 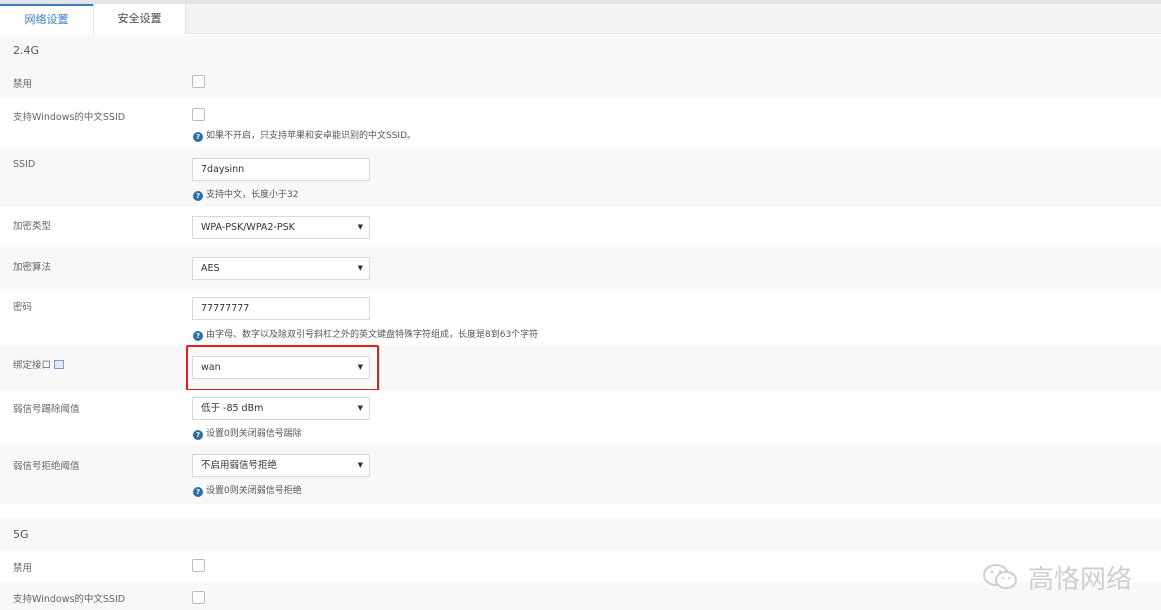 I want to click on section-spacer, so click(x=580, y=511).